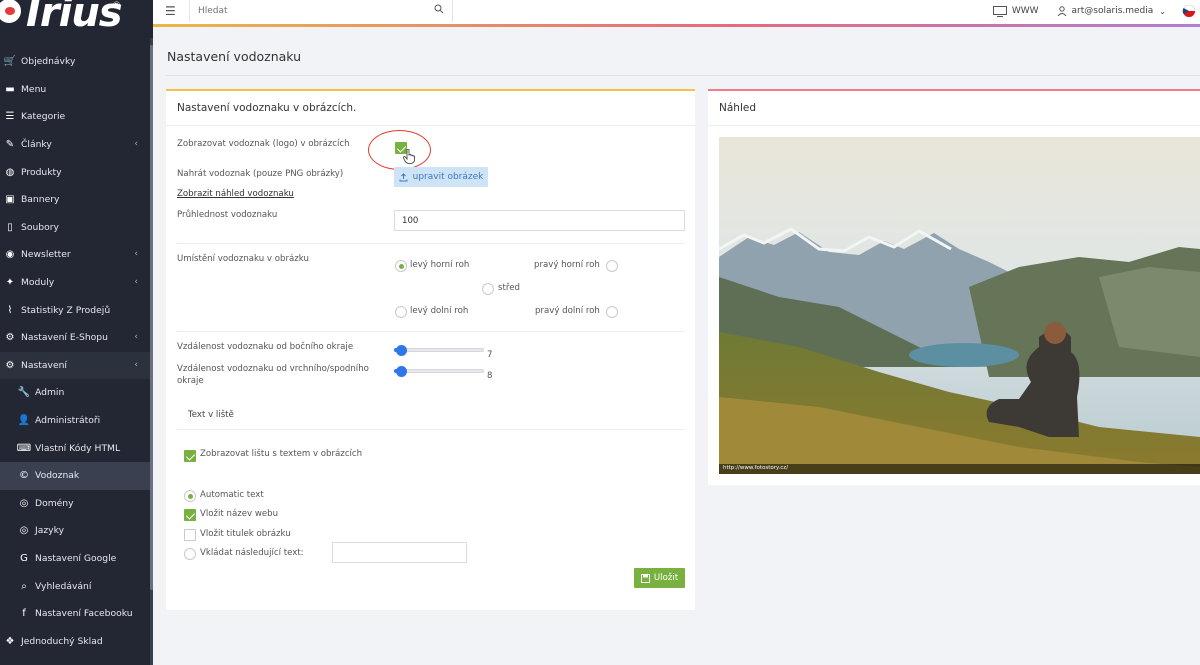 This screenshot has width=1200, height=665. Describe the element at coordinates (239, 514) in the screenshot. I see `insert-site-name-label: Vložit název webu` at that location.